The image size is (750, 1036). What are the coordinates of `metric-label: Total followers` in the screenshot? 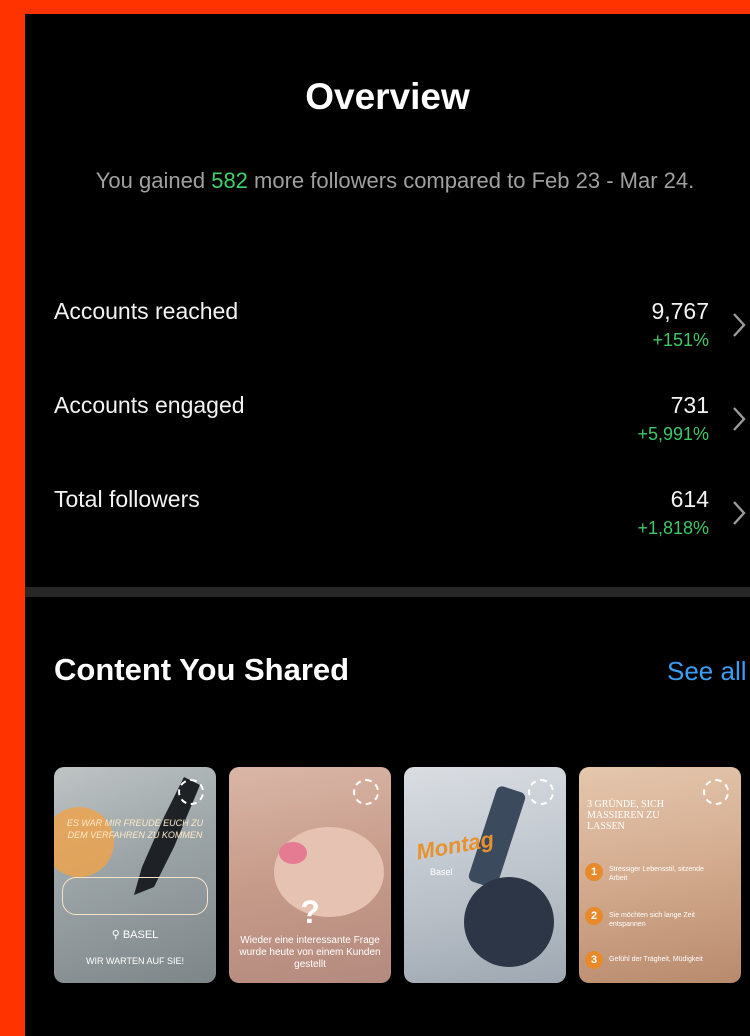 It's located at (127, 499).